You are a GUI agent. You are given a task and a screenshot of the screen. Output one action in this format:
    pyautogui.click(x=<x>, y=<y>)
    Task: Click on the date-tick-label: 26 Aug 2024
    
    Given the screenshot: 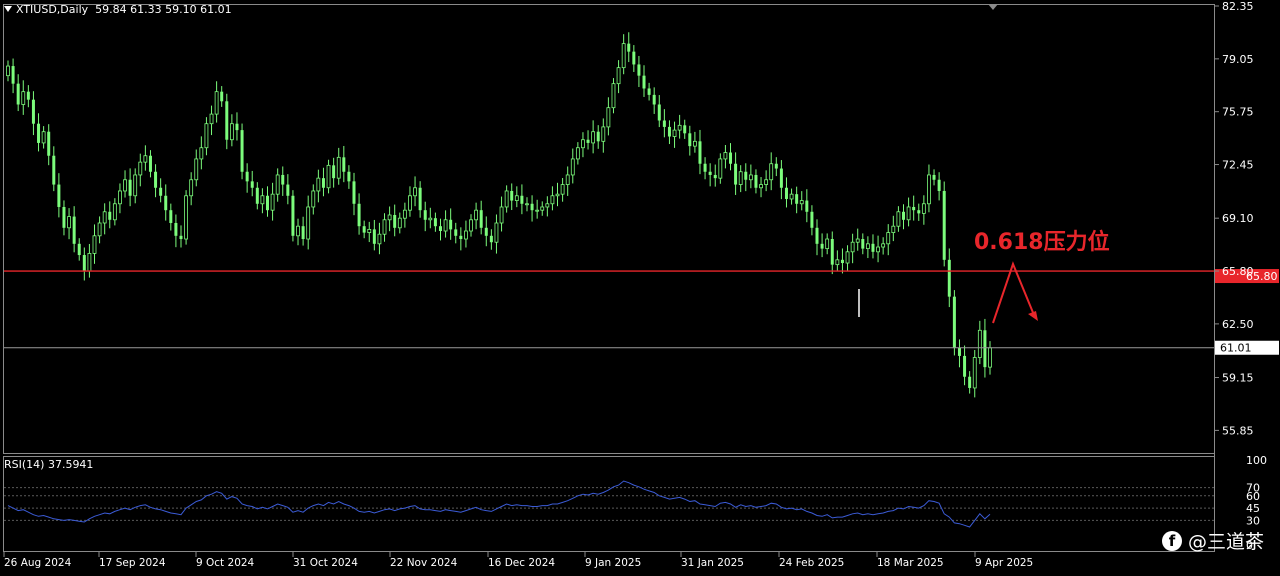 What is the action you would take?
    pyautogui.click(x=38, y=563)
    